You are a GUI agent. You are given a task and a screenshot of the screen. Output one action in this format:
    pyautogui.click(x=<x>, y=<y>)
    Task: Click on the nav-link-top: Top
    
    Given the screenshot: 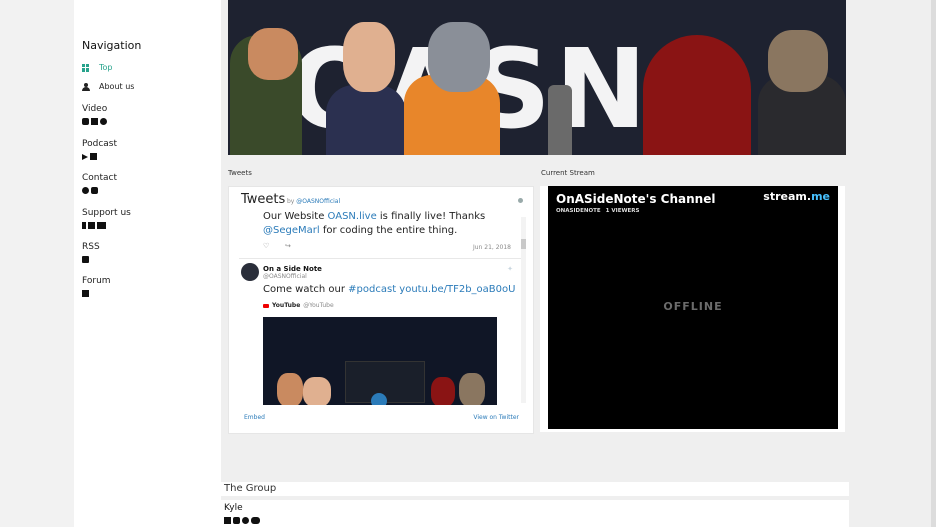 What is the action you would take?
    pyautogui.click(x=97, y=67)
    